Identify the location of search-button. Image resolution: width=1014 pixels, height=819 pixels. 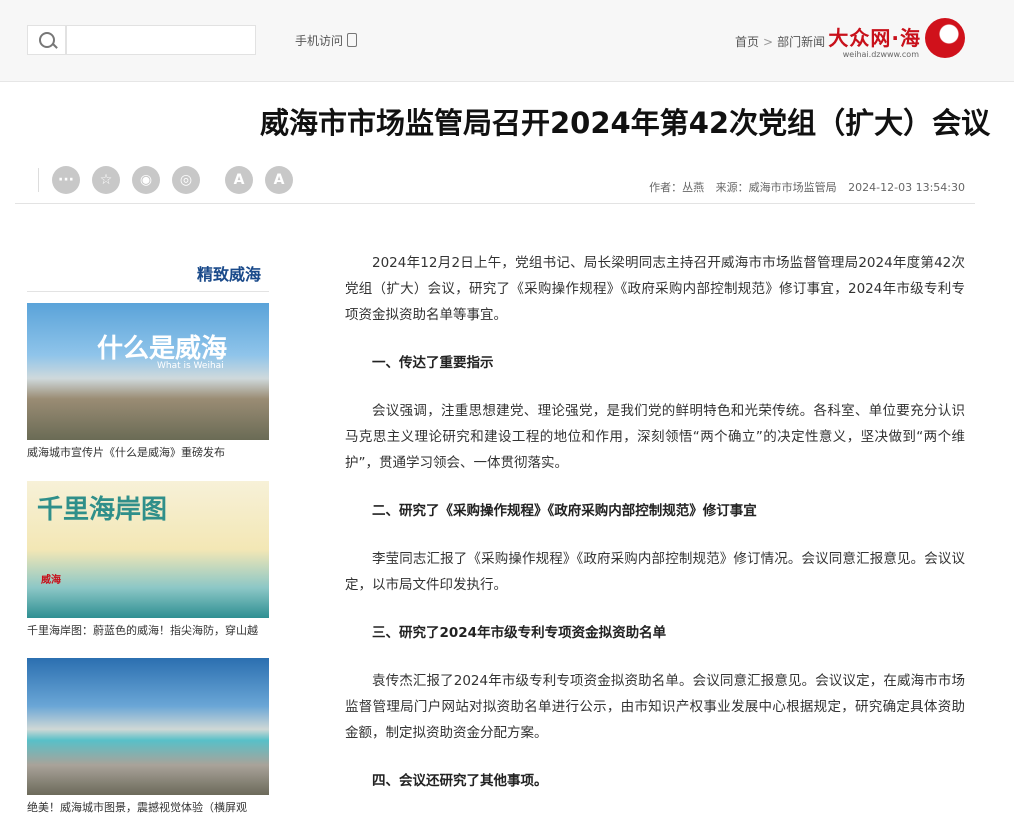
(46, 40).